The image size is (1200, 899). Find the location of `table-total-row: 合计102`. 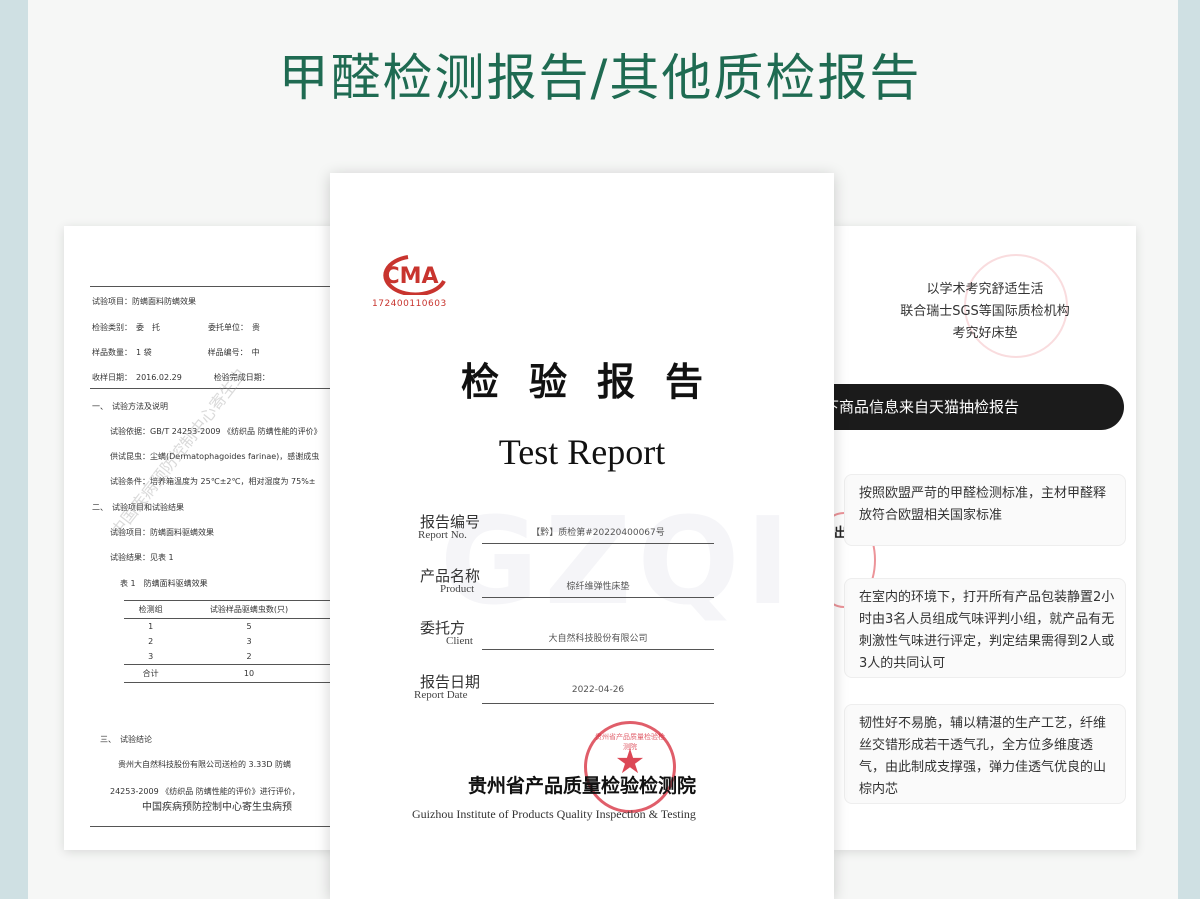

table-total-row: 合计102 is located at coordinates (244, 673).